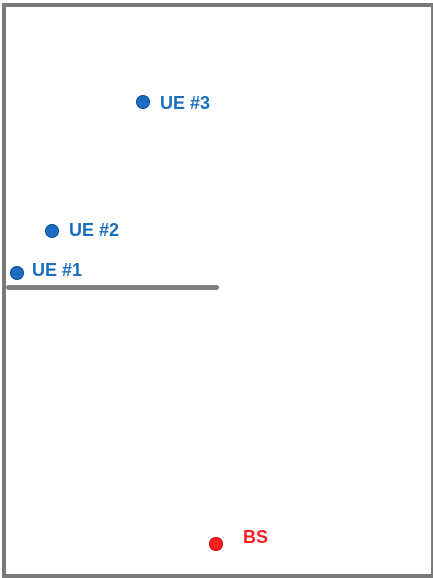 This screenshot has height=578, width=433. What do you see at coordinates (52, 231) in the screenshot?
I see `ue-2-marker` at bounding box center [52, 231].